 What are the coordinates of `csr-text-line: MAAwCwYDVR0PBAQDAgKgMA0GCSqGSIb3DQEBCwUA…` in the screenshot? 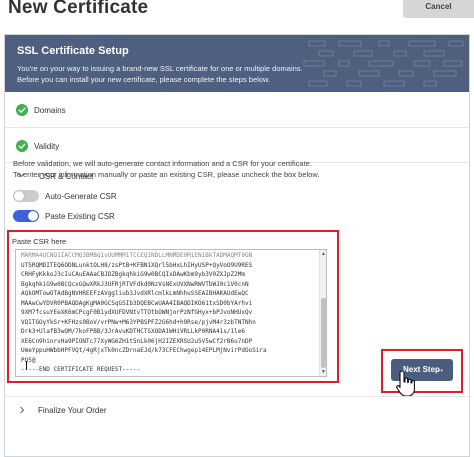 It's located at (137, 303).